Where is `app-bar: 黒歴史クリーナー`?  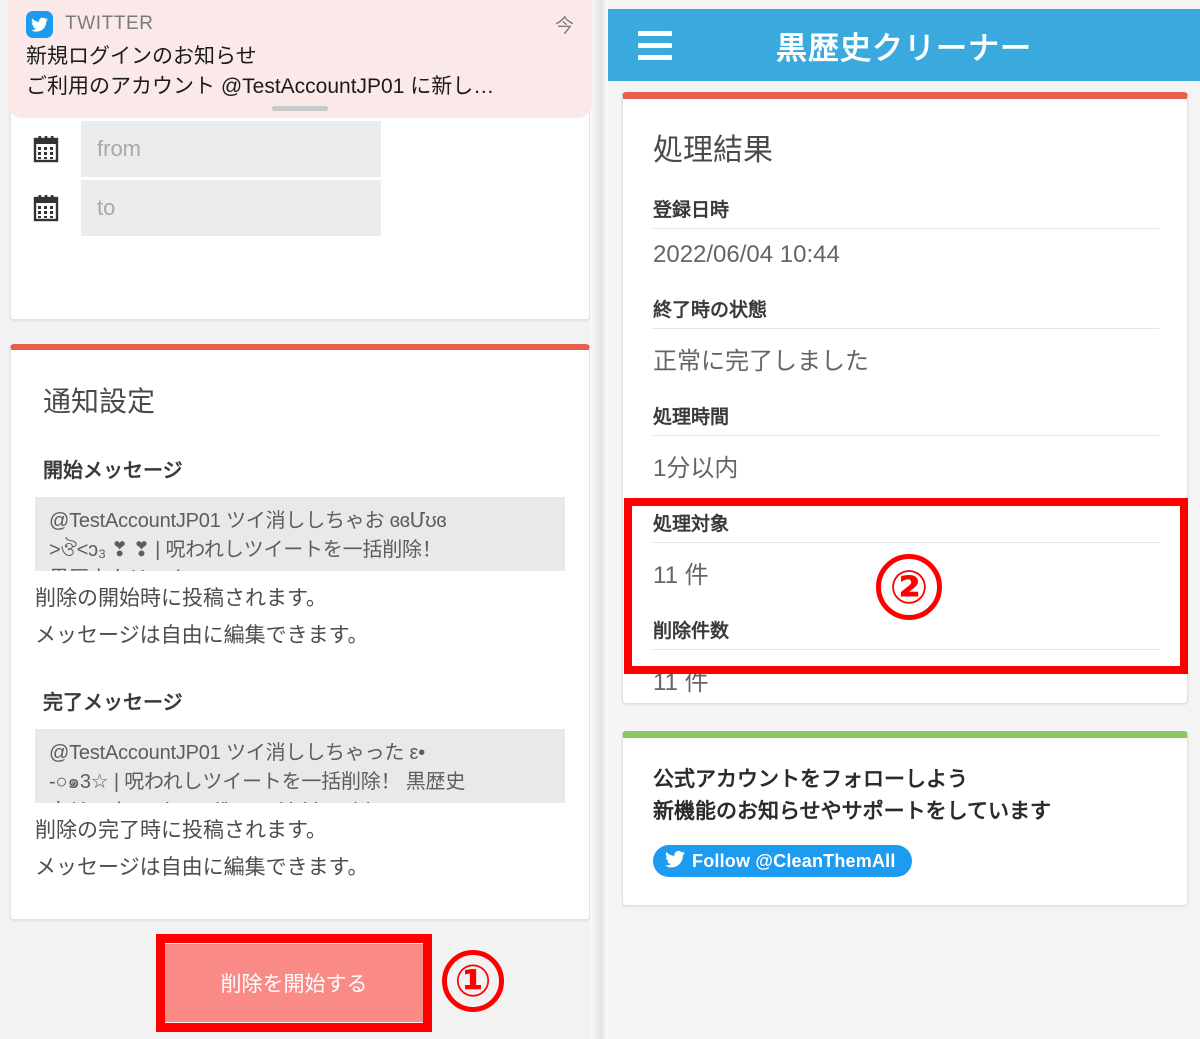 app-bar: 黒歴史クリーナー is located at coordinates (904, 45).